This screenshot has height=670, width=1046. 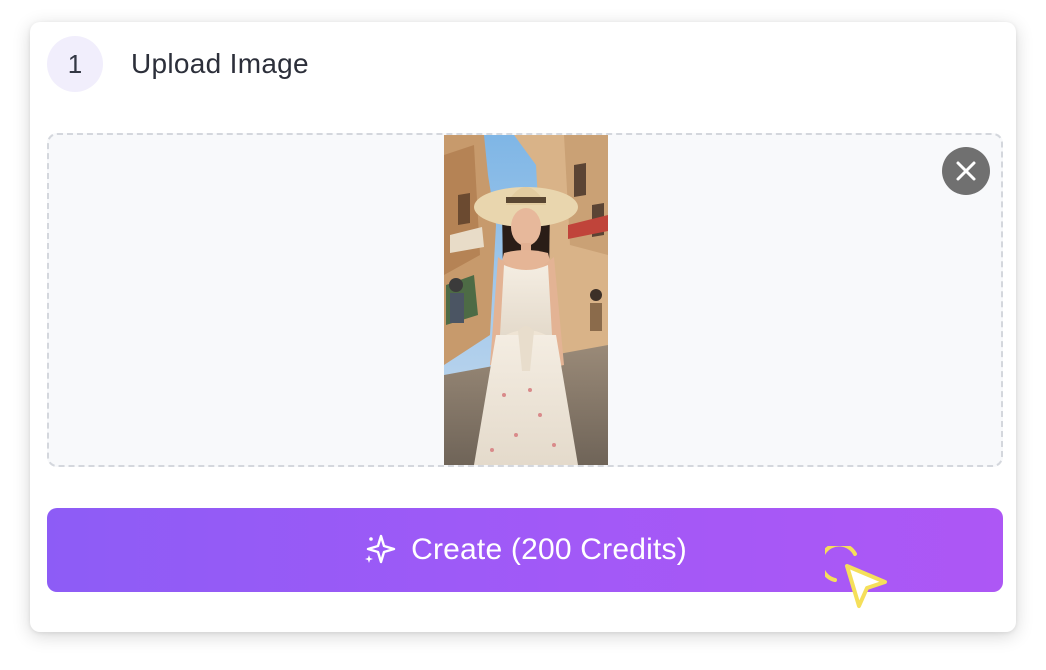 What do you see at coordinates (220, 63) in the screenshot?
I see `step-title: Upload Image` at bounding box center [220, 63].